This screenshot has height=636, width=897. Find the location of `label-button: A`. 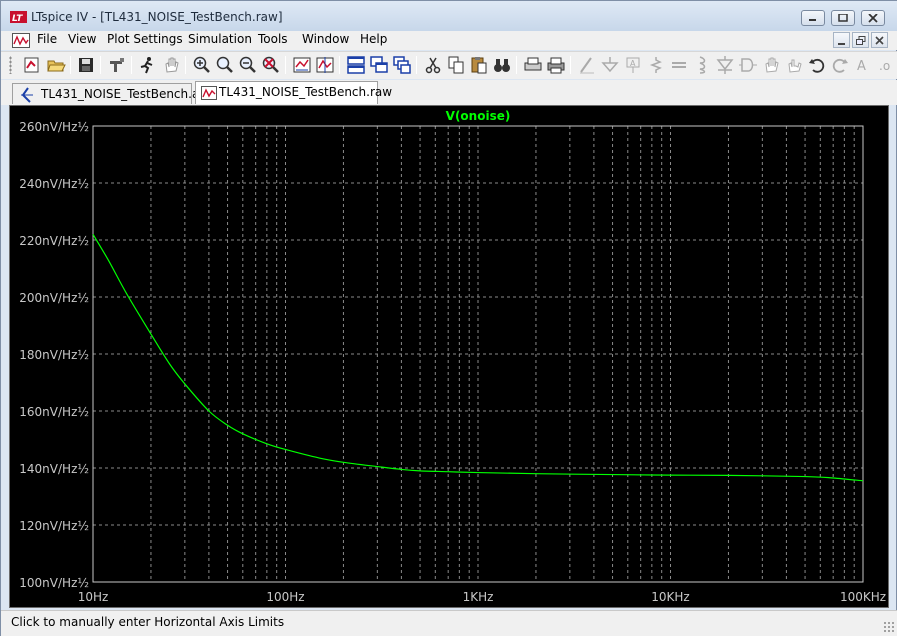

label-button: A is located at coordinates (633, 65).